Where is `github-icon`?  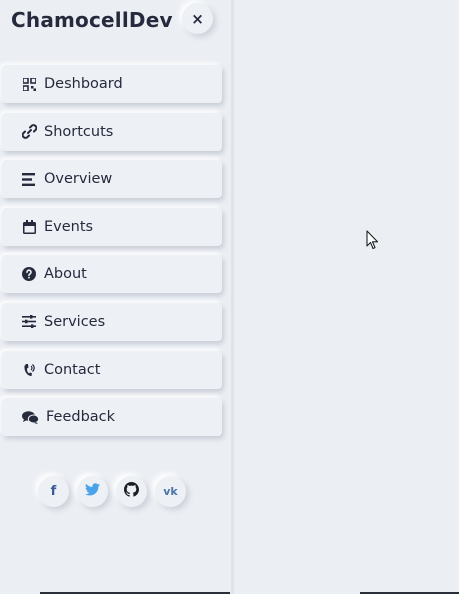 github-icon is located at coordinates (131, 491).